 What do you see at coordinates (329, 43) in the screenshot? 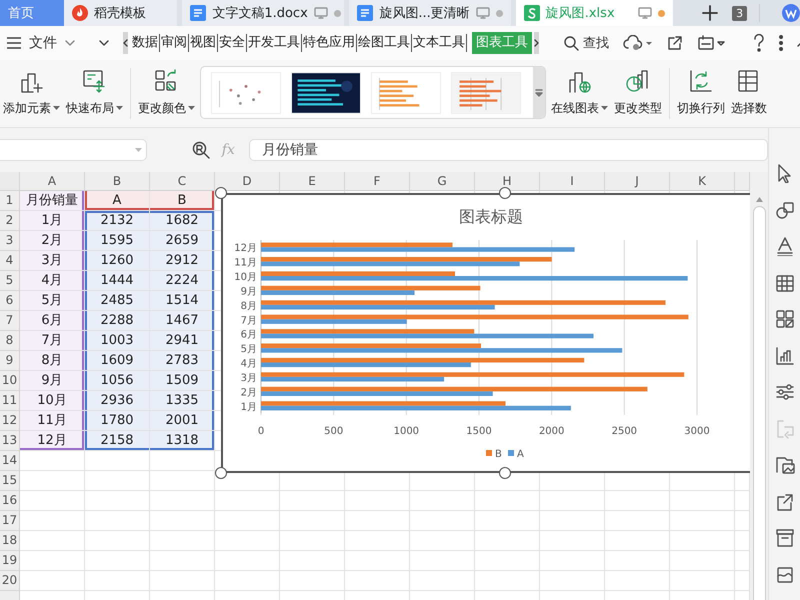
I see `ribbon-tab: 特色应用` at bounding box center [329, 43].